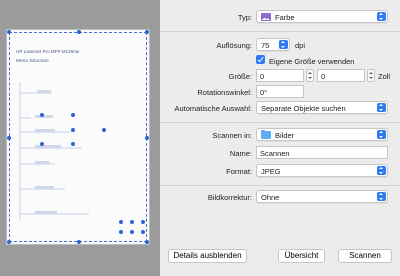 This screenshot has width=400, height=276. Describe the element at coordinates (265, 45) in the screenshot. I see `resolution-value: 75` at that location.